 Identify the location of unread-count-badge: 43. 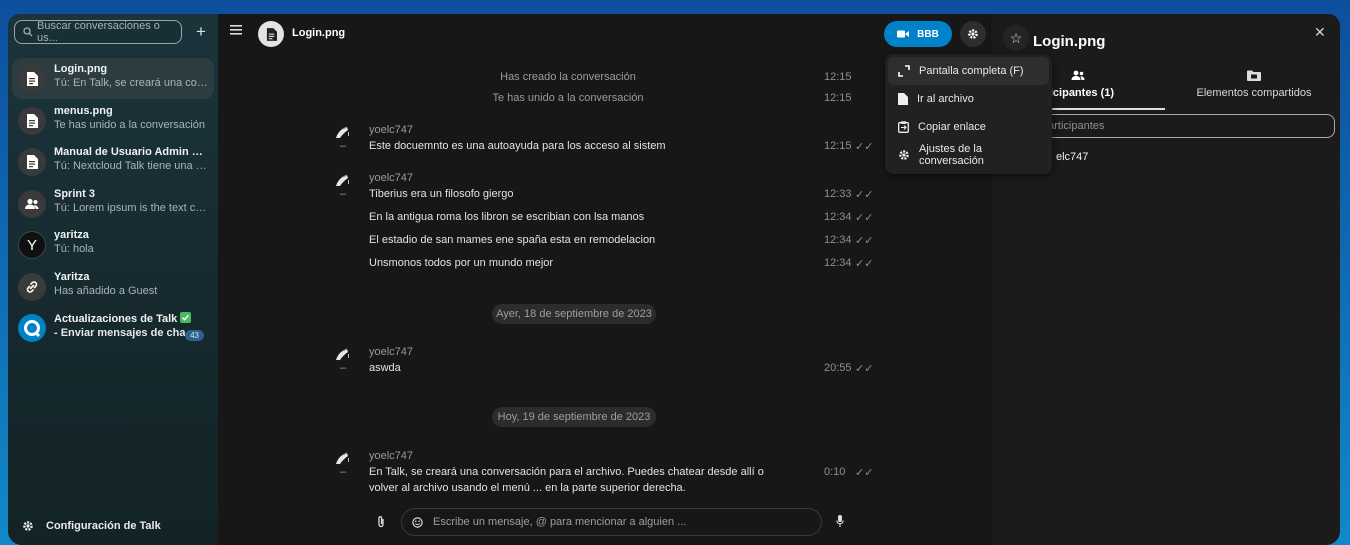
(194, 335).